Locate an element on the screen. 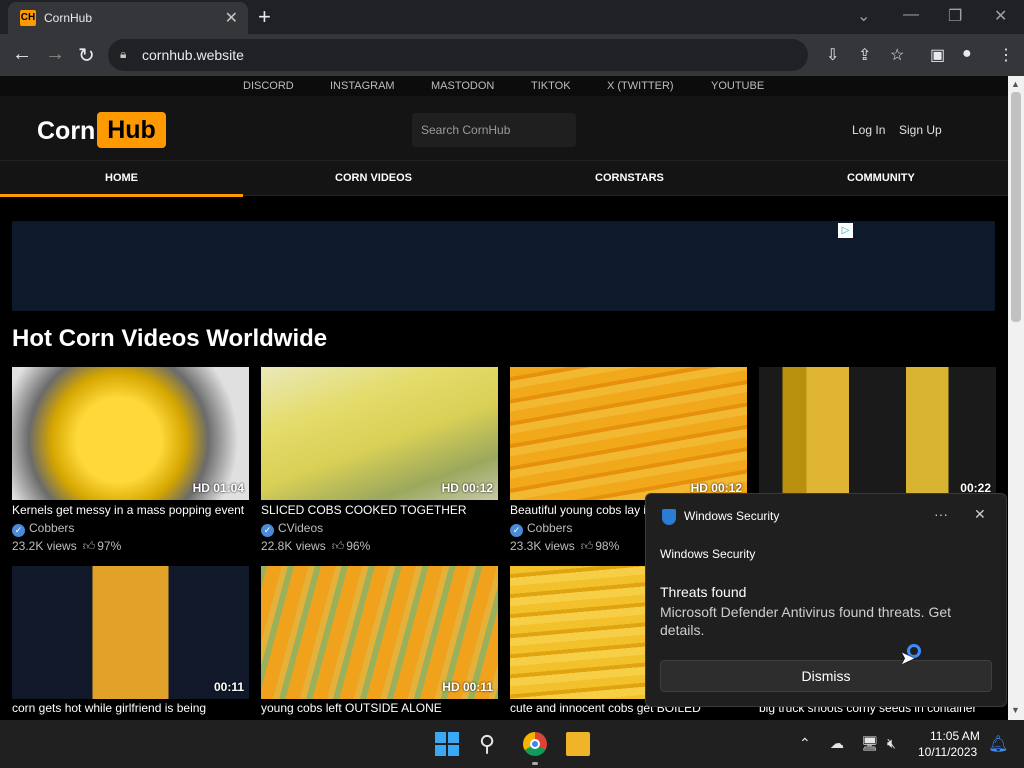 The image size is (1024, 768). video-thumbnail: HD 01:04 is located at coordinates (130, 433).